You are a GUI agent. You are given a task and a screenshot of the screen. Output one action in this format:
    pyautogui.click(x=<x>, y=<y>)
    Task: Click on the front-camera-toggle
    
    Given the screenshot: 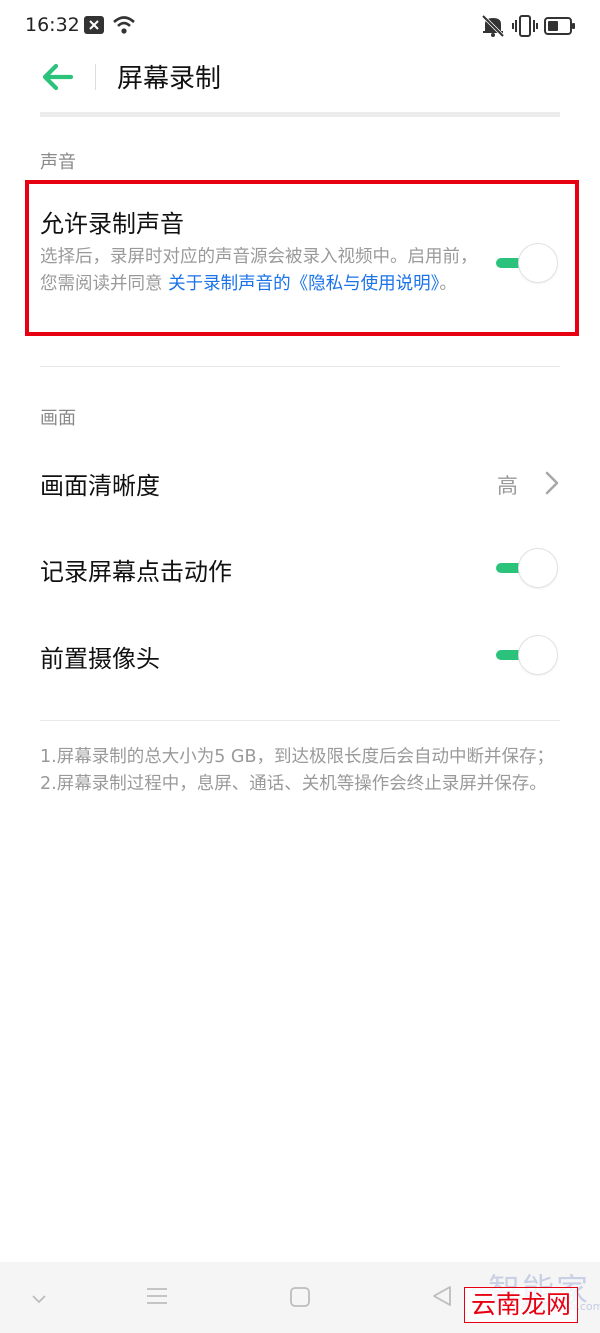 What is the action you would take?
    pyautogui.click(x=528, y=655)
    